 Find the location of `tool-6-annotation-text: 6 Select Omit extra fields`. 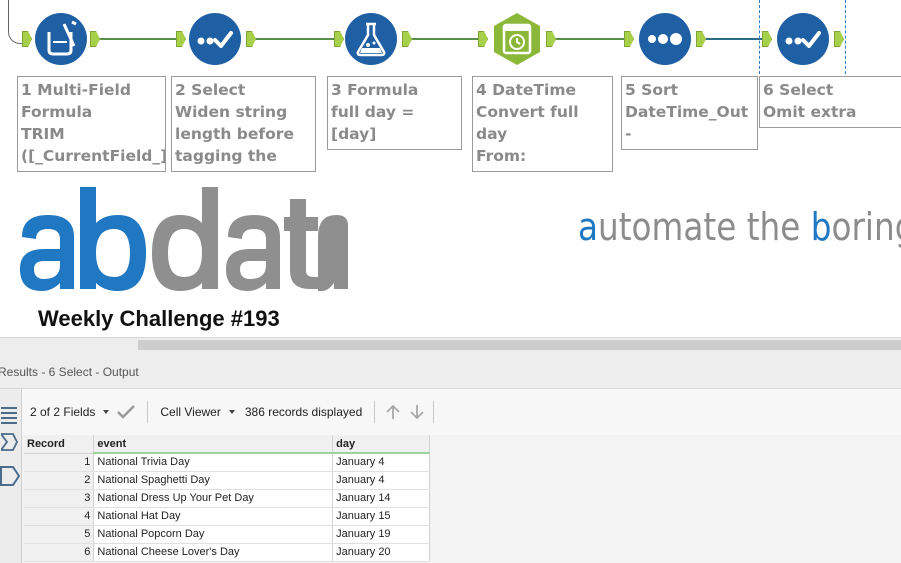

tool-6-annotation-text: 6 Select Omit extra fields is located at coordinates (810, 104).